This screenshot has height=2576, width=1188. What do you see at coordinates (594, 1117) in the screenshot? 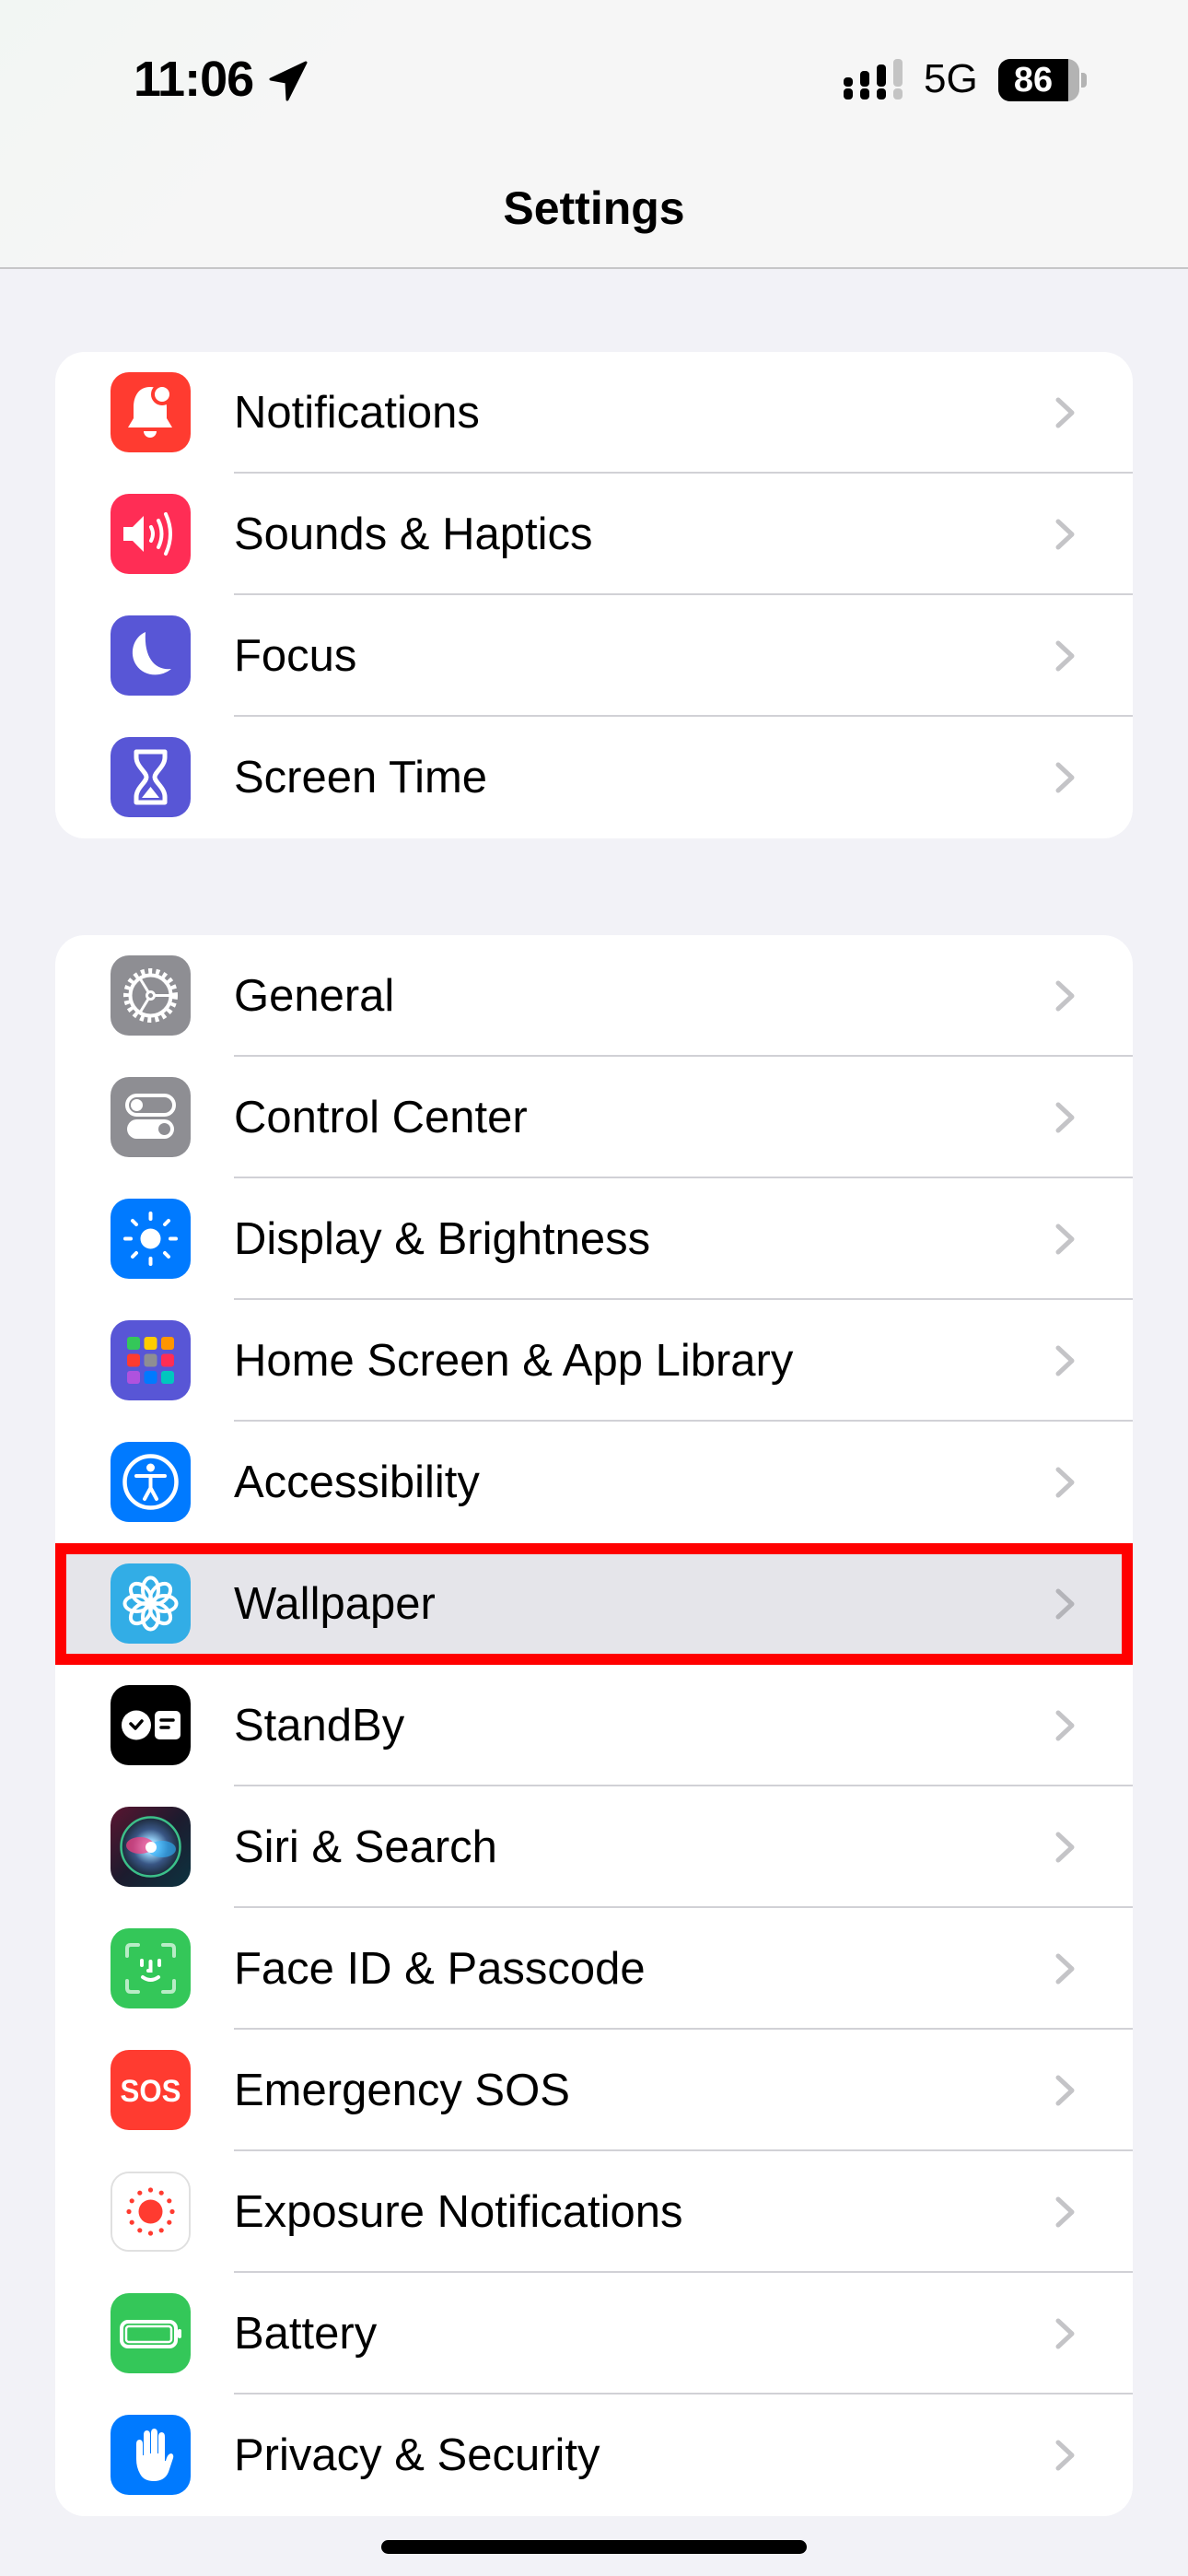
I see `settings-row-control-center: Control Center` at bounding box center [594, 1117].